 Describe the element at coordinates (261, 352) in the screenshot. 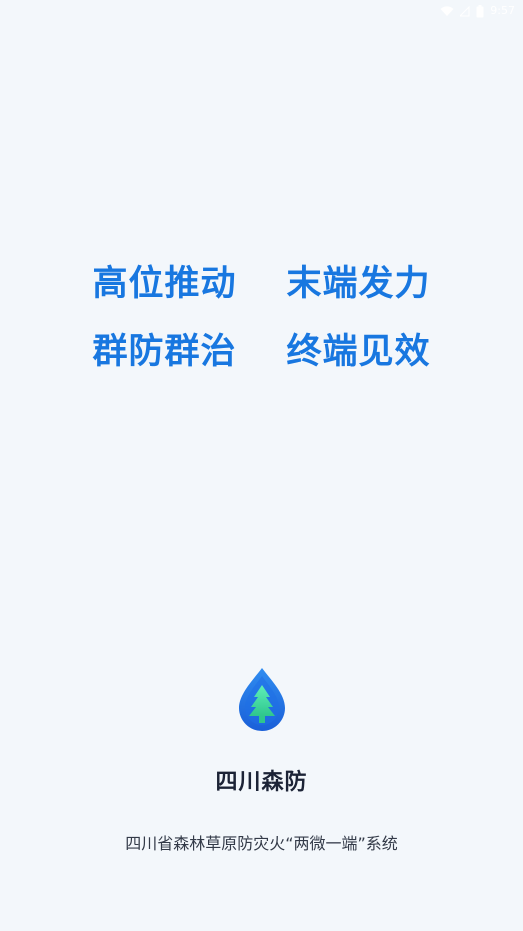

I see `slogan-row-2: 群防群治 终端见效` at that location.